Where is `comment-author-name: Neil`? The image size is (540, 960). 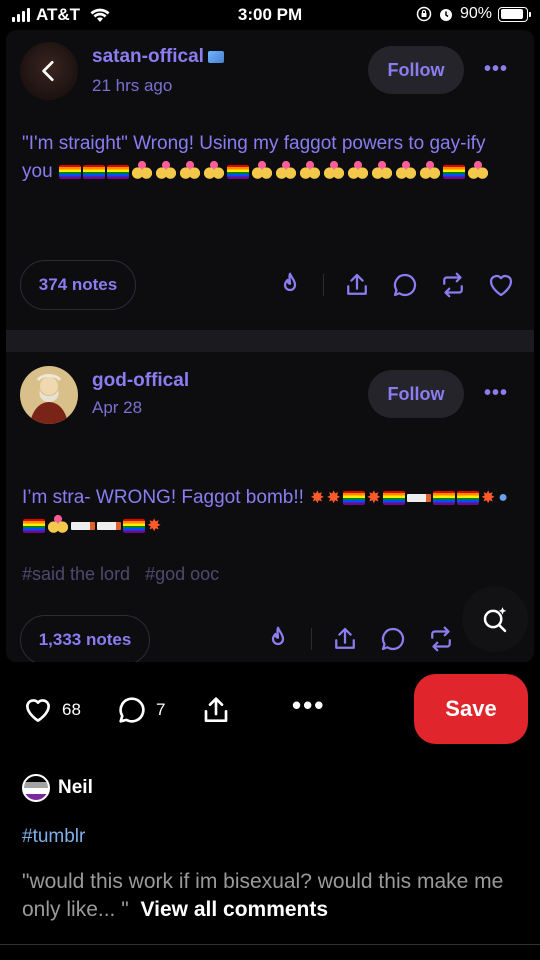 comment-author-name: Neil is located at coordinates (75, 787).